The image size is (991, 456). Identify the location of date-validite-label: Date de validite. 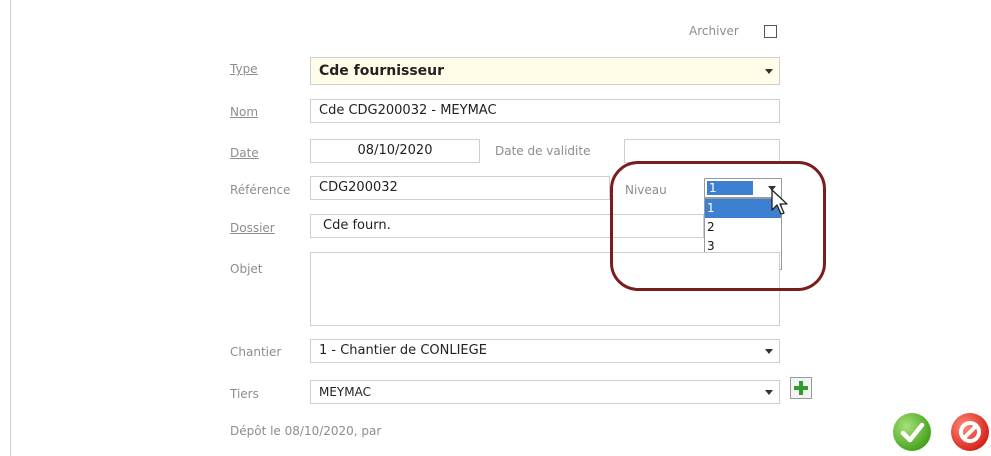
(543, 151).